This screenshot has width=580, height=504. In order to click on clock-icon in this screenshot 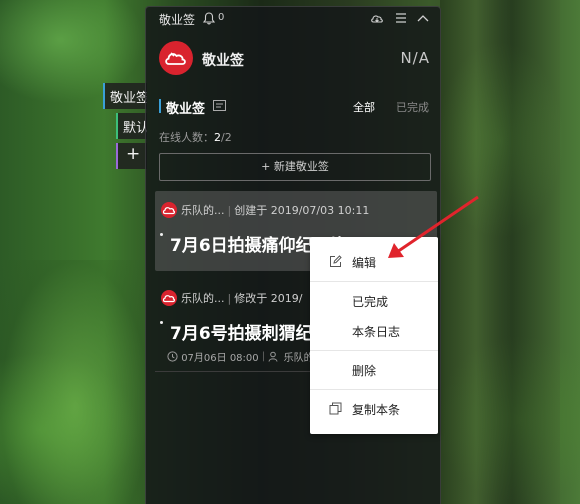, I will do `click(172, 356)`.